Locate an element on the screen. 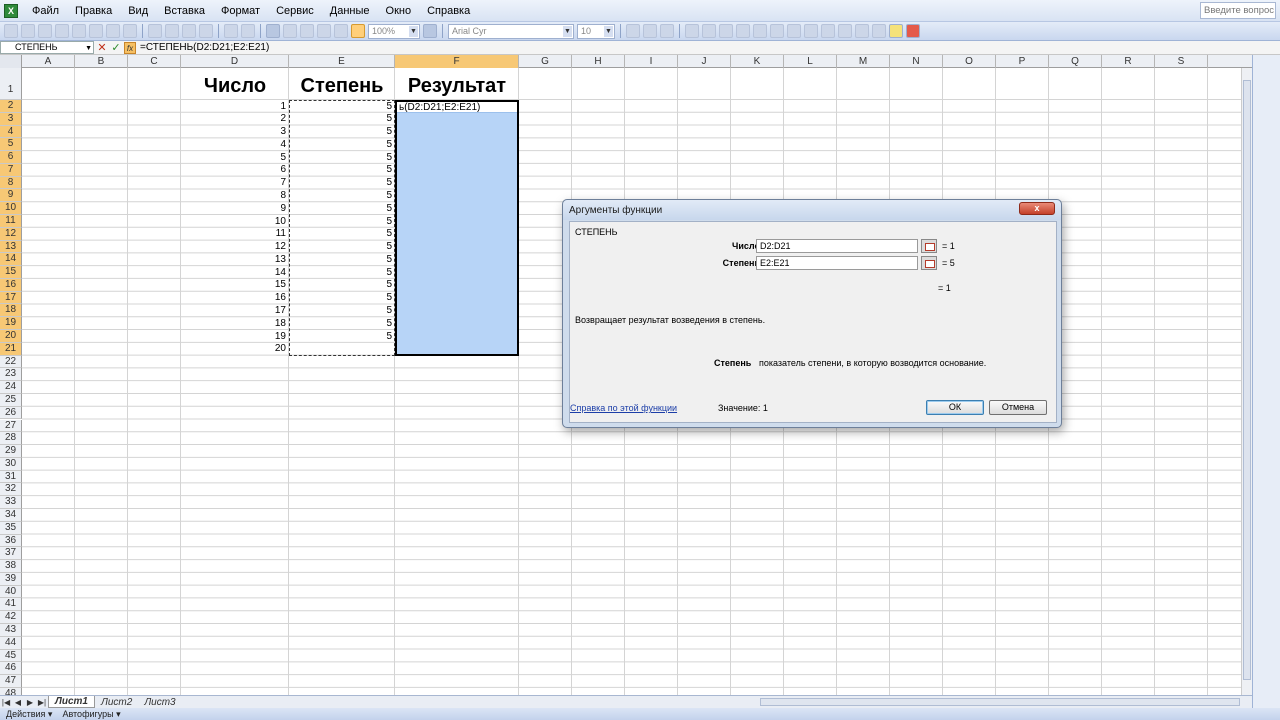  row-header-15: 15 is located at coordinates (11, 272).